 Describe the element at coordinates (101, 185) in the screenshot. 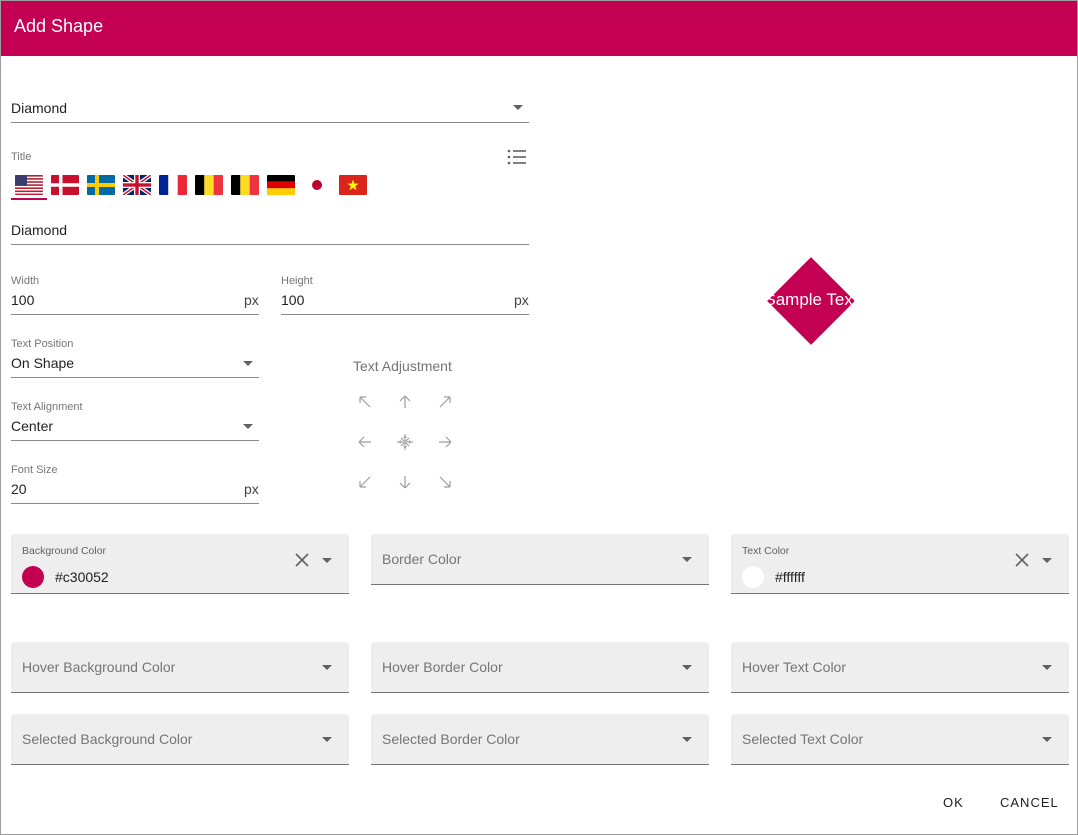

I see `flag-sweden-icon` at that location.